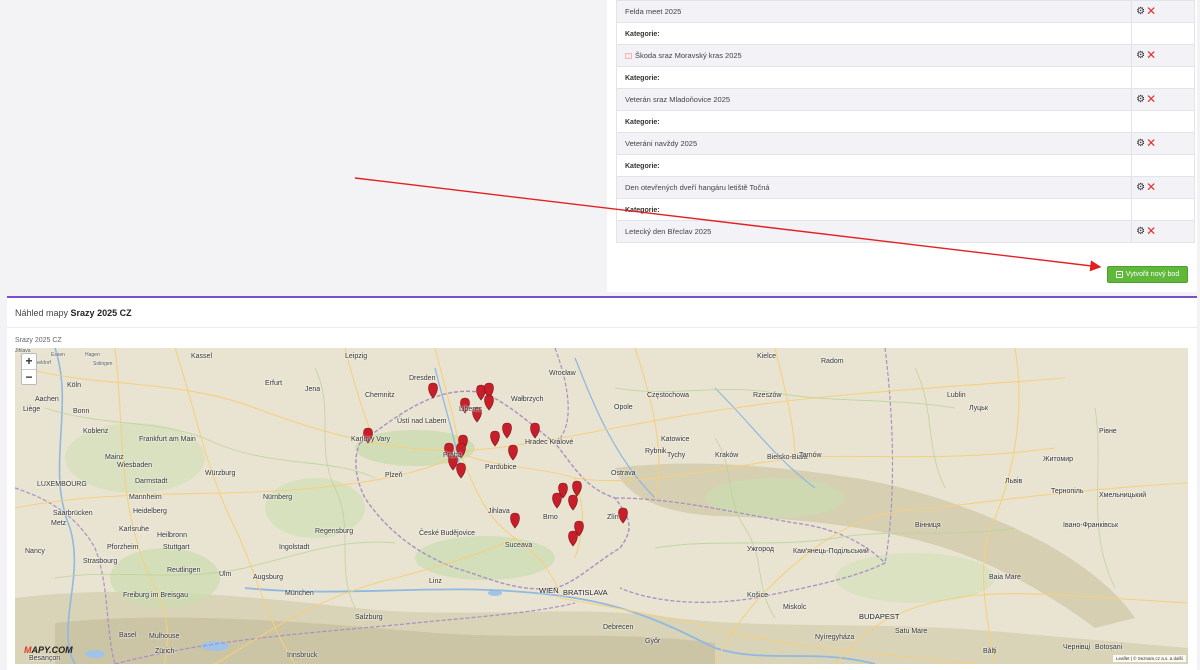  I want to click on city-label: Kielce, so click(767, 356).